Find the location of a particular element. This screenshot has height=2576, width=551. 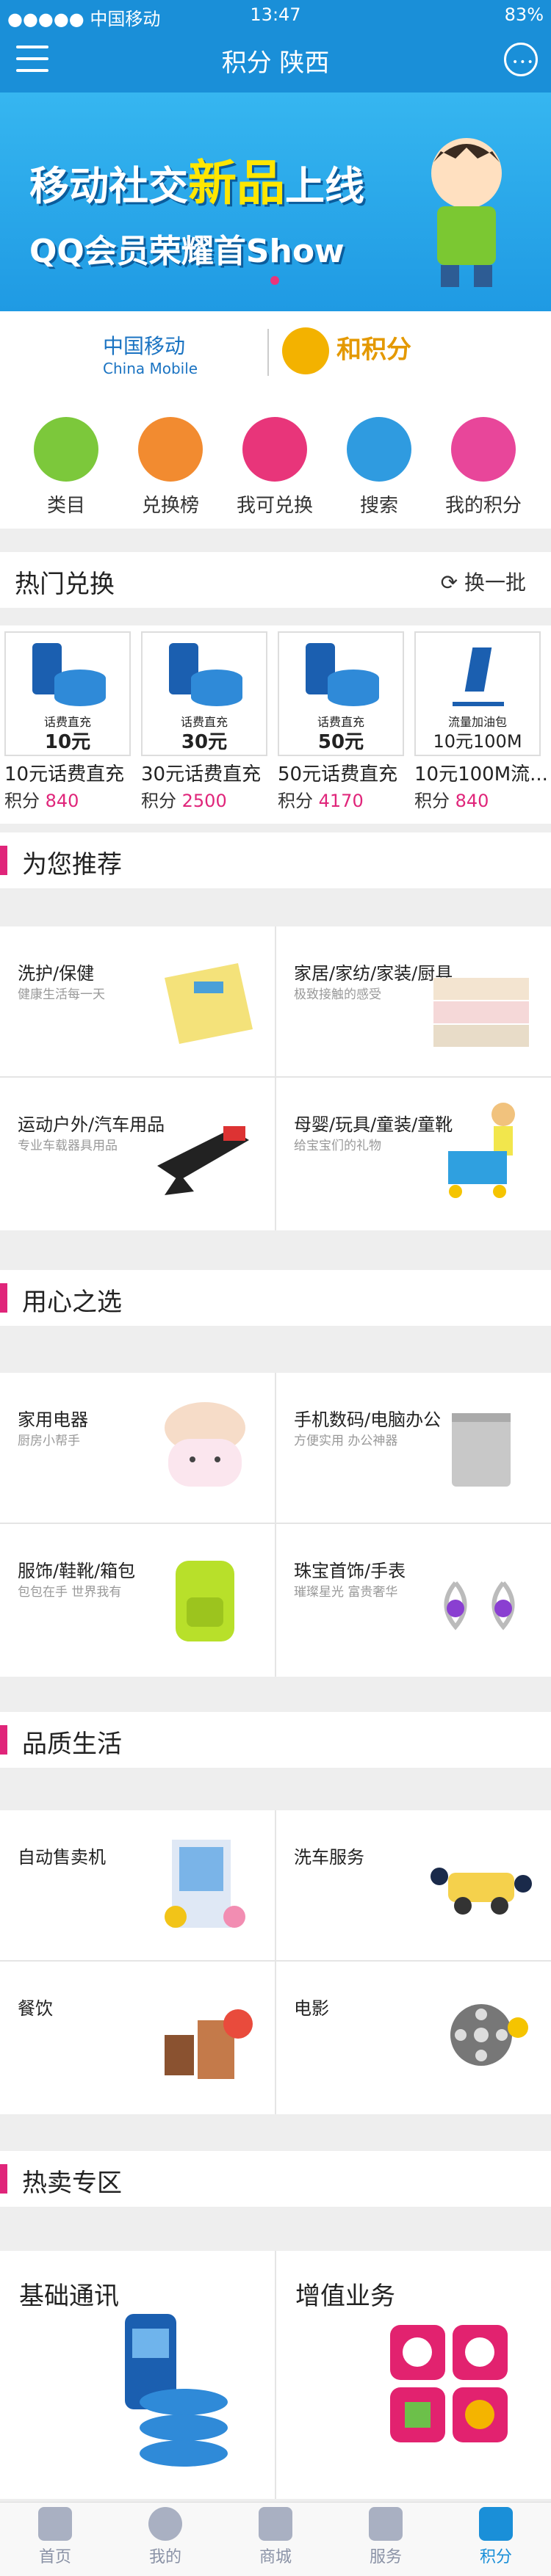

shortcut-label: 搜索 is located at coordinates (378, 506).